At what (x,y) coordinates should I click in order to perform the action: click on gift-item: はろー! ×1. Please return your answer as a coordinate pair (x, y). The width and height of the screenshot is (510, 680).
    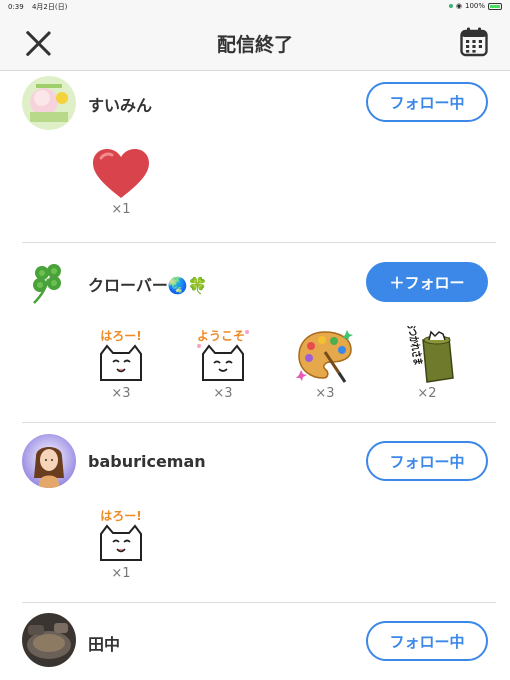
    Looking at the image, I should click on (121, 543).